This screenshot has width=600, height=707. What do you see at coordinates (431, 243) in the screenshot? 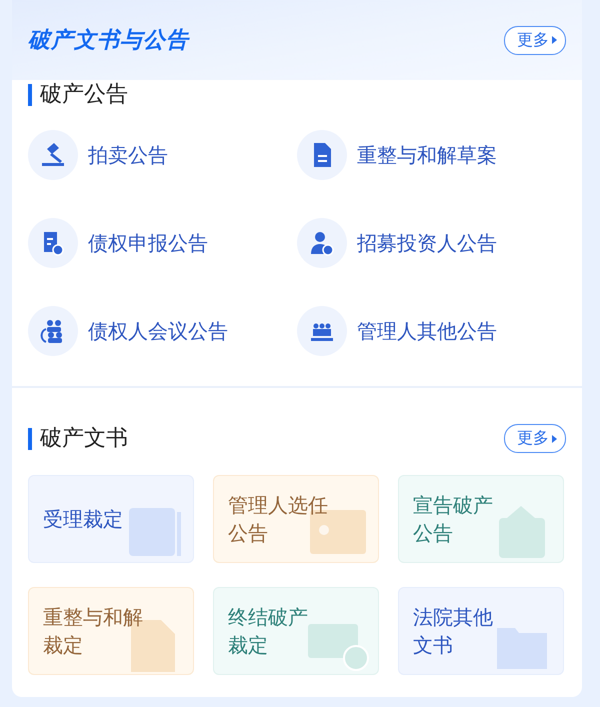
I see `notice-link: 招募投资人公告` at bounding box center [431, 243].